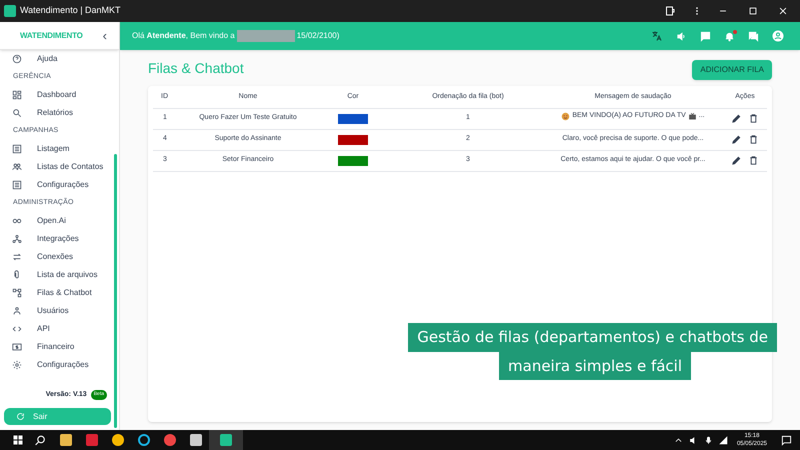  Describe the element at coordinates (708, 440) in the screenshot. I see `microphone-icon` at that location.